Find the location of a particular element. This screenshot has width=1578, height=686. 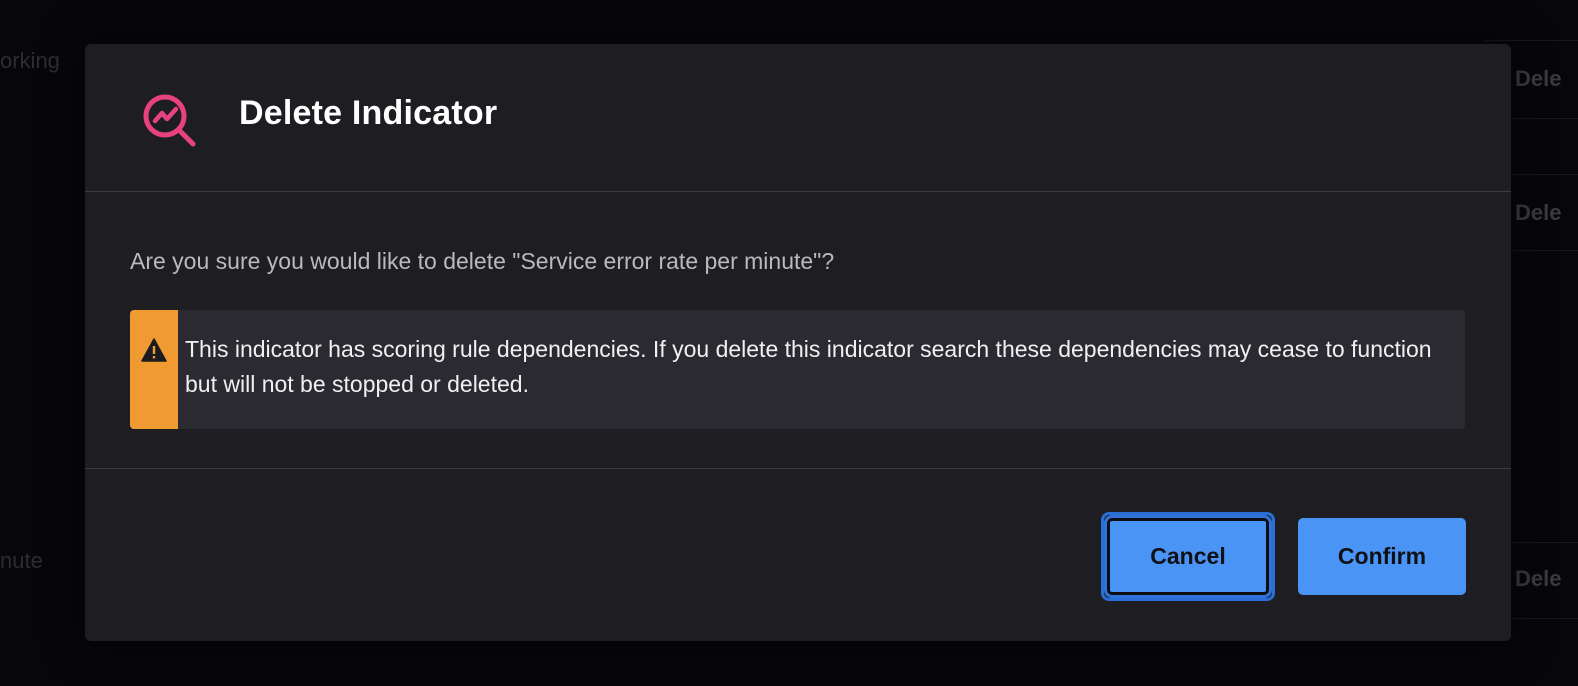

confirm-button: Confirm is located at coordinates (1382, 556).